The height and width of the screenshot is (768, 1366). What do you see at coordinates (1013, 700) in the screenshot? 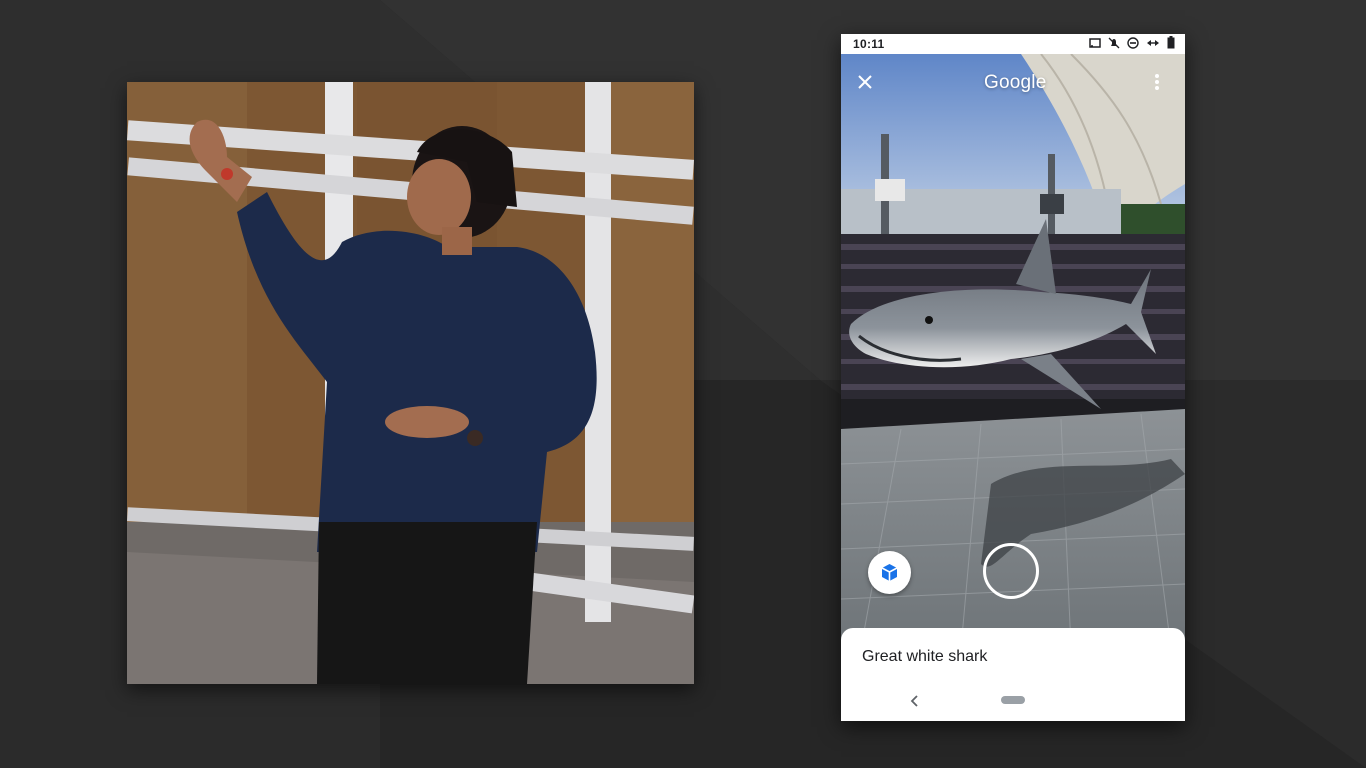
I see `nav-home-button` at bounding box center [1013, 700].